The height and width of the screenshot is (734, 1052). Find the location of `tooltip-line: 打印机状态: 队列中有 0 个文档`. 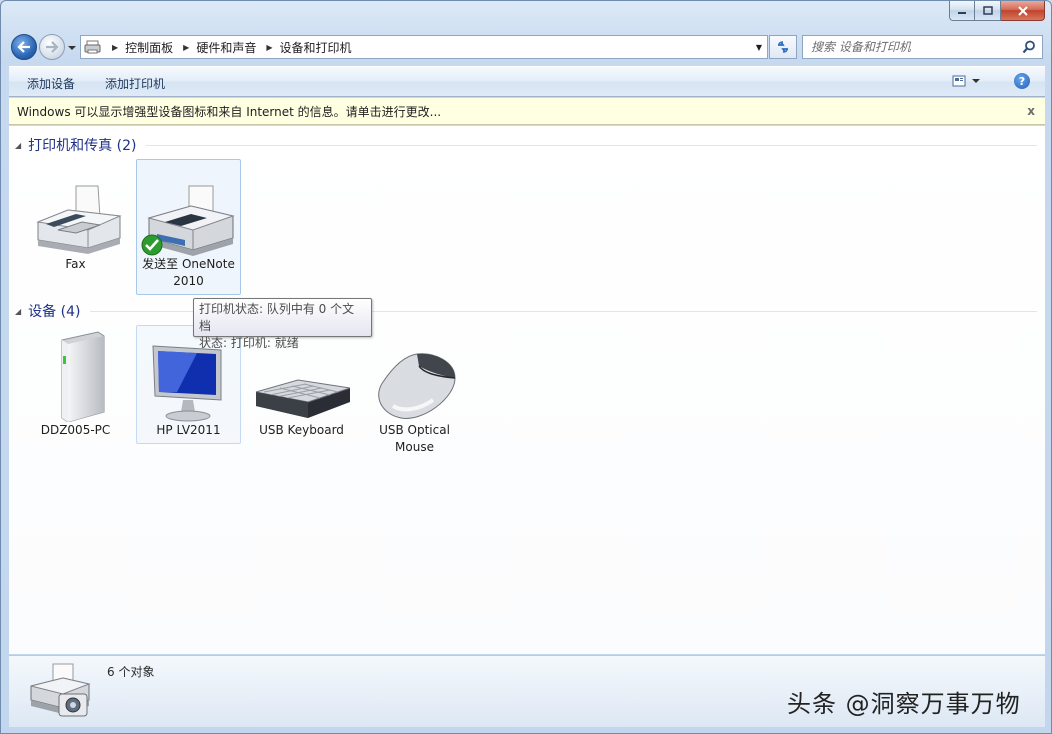

tooltip-line: 打印机状态: 队列中有 0 个文档 is located at coordinates (277, 317).